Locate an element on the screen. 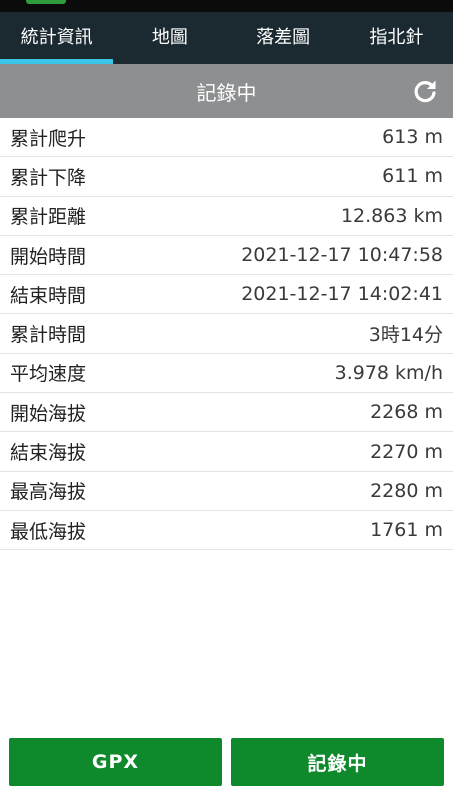 This screenshot has height=800, width=453. stat-value: 3.978 km/h is located at coordinates (388, 372).